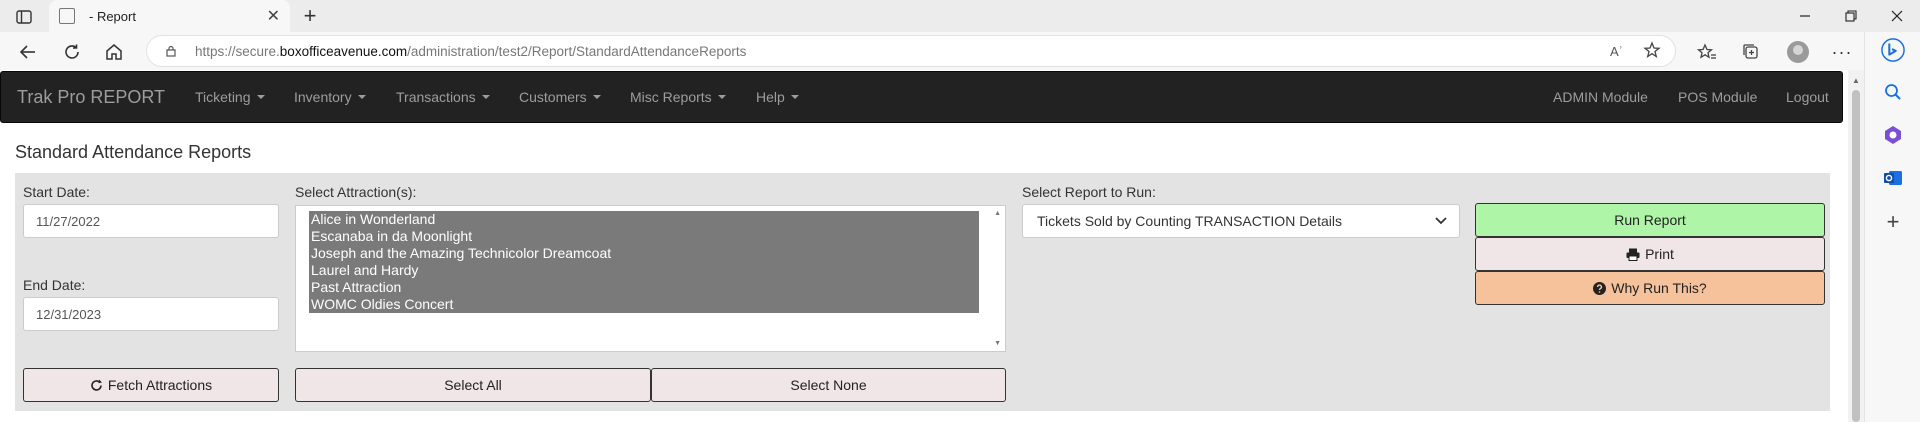 This screenshot has width=1920, height=422. Describe the element at coordinates (356, 192) in the screenshot. I see `attractions-label: Select Attraction(s):` at that location.